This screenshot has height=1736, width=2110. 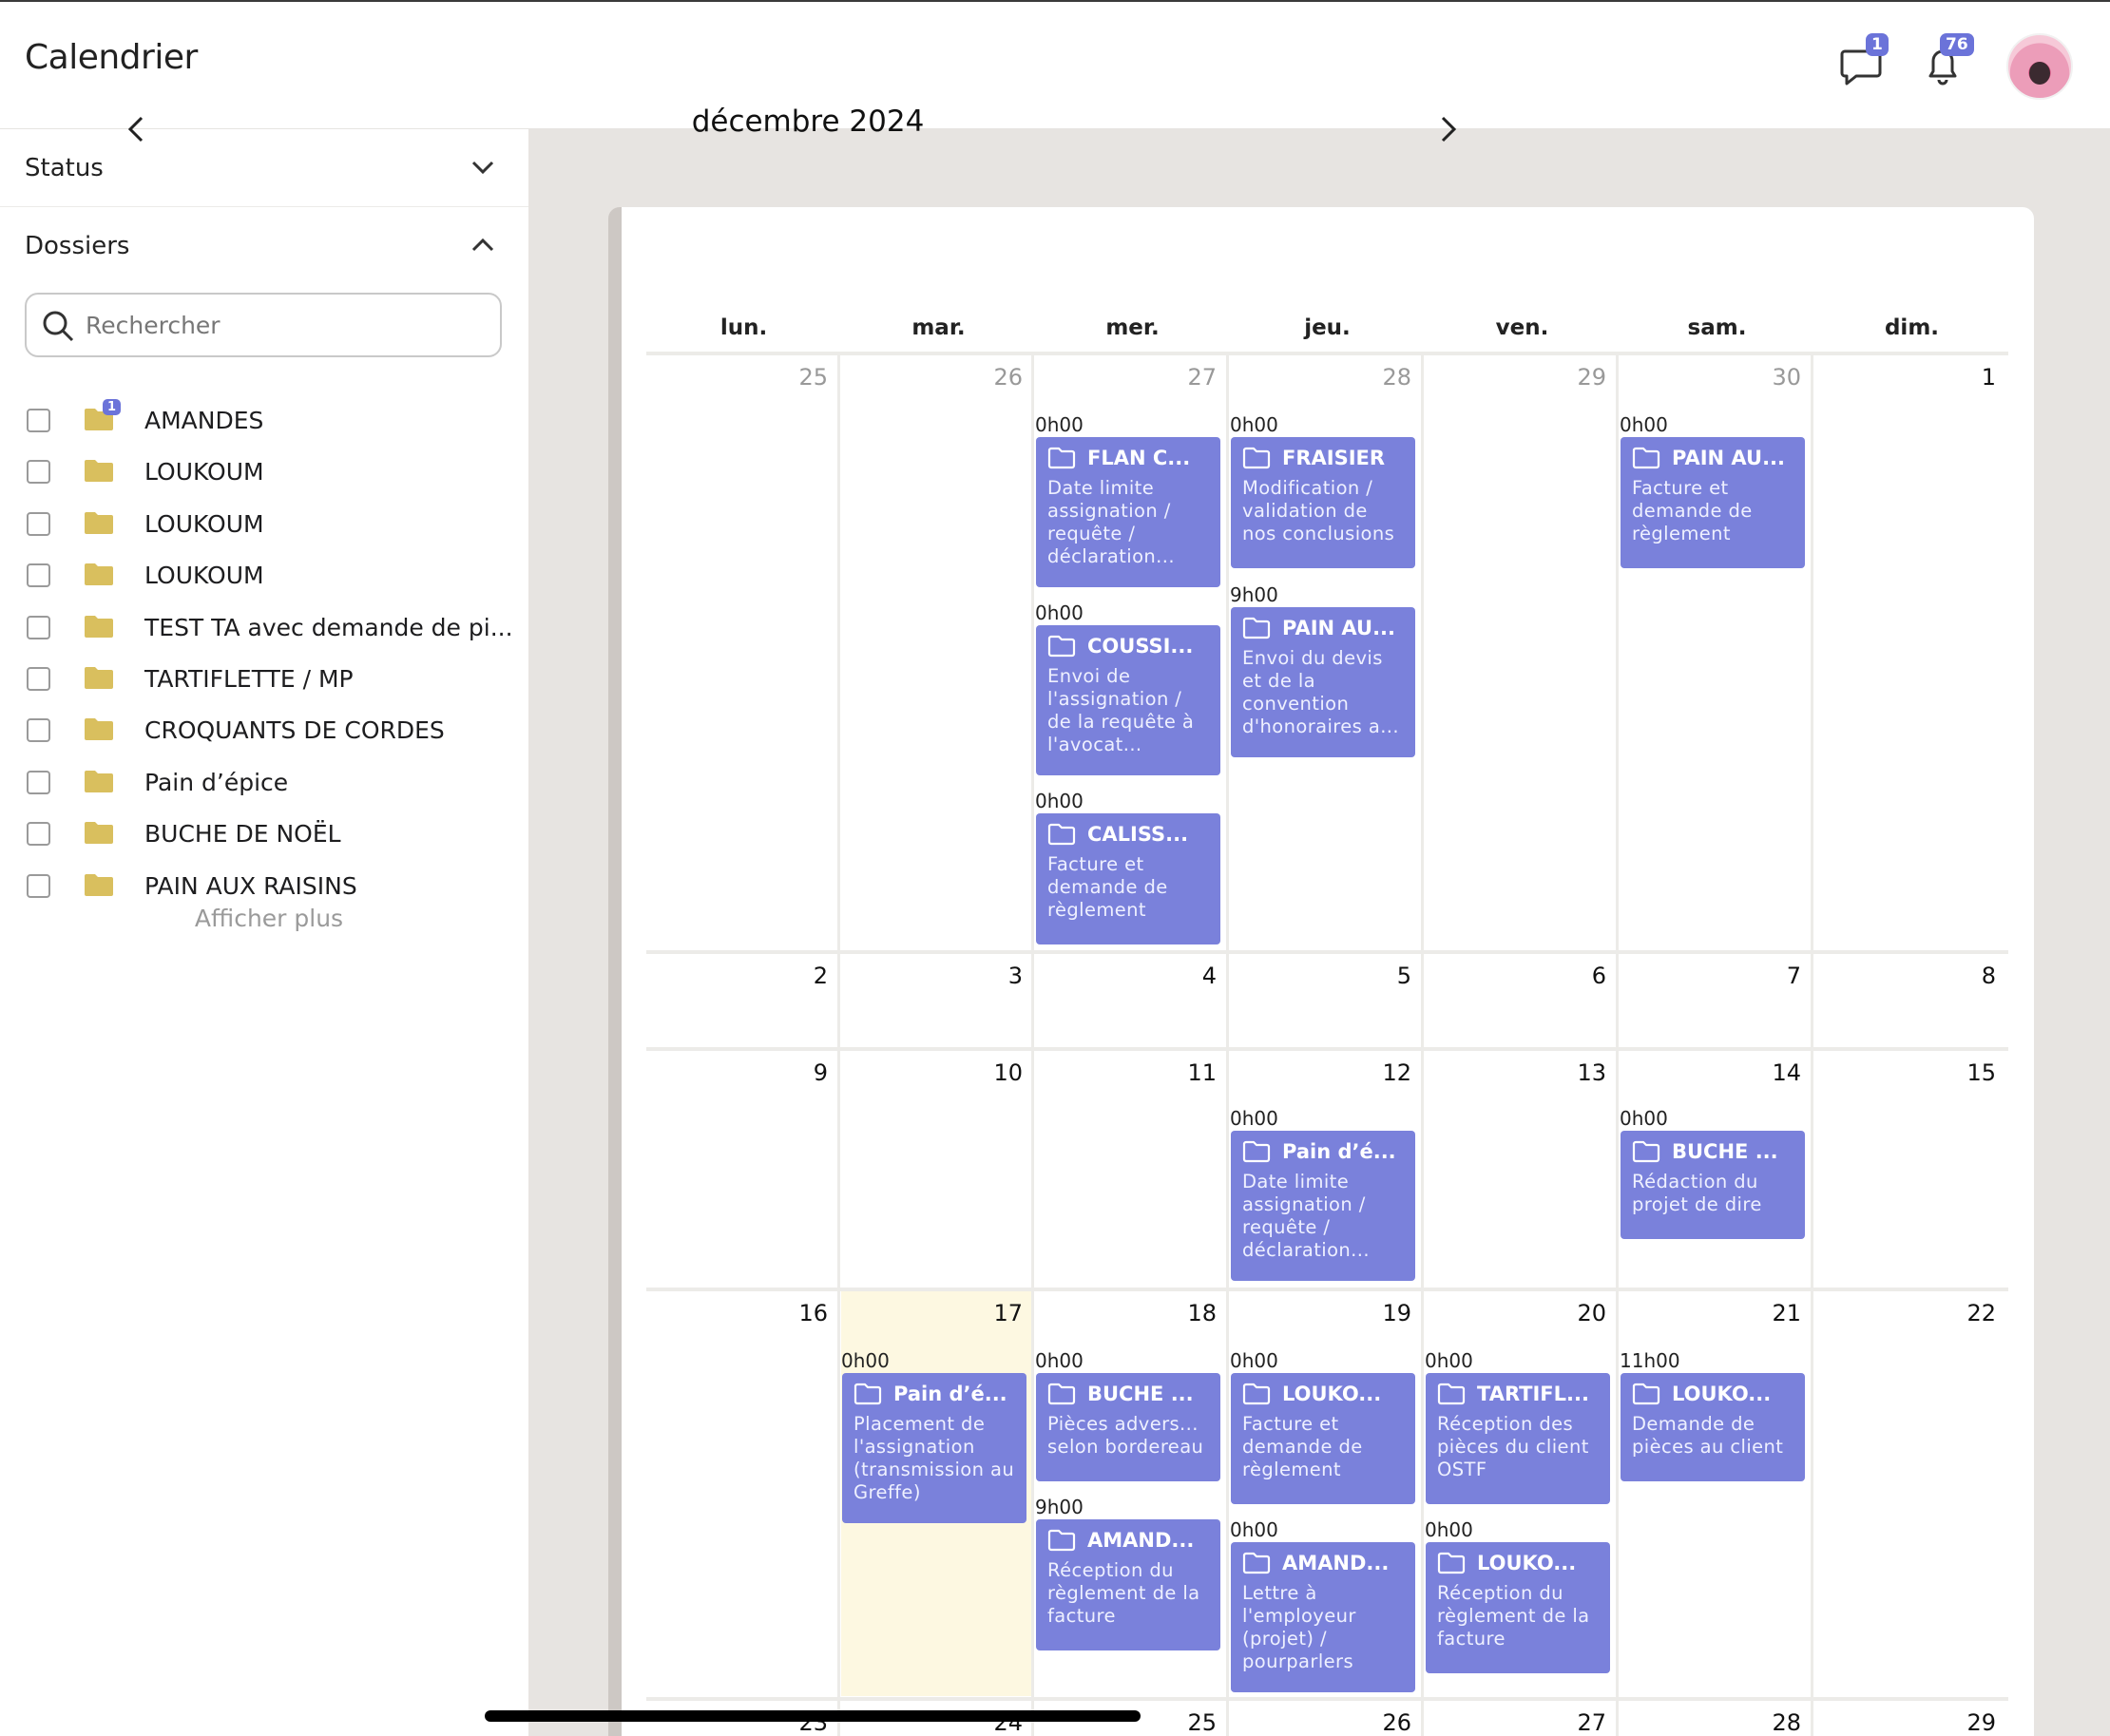 What do you see at coordinates (1909, 1169) in the screenshot?
I see `day-cell: 15` at bounding box center [1909, 1169].